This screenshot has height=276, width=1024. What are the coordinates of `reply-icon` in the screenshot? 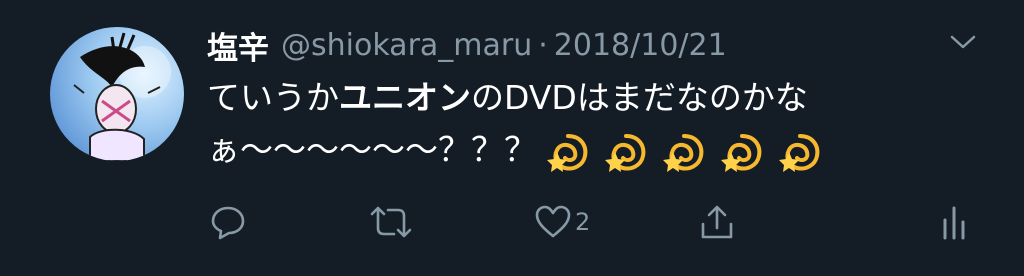 It's located at (228, 223).